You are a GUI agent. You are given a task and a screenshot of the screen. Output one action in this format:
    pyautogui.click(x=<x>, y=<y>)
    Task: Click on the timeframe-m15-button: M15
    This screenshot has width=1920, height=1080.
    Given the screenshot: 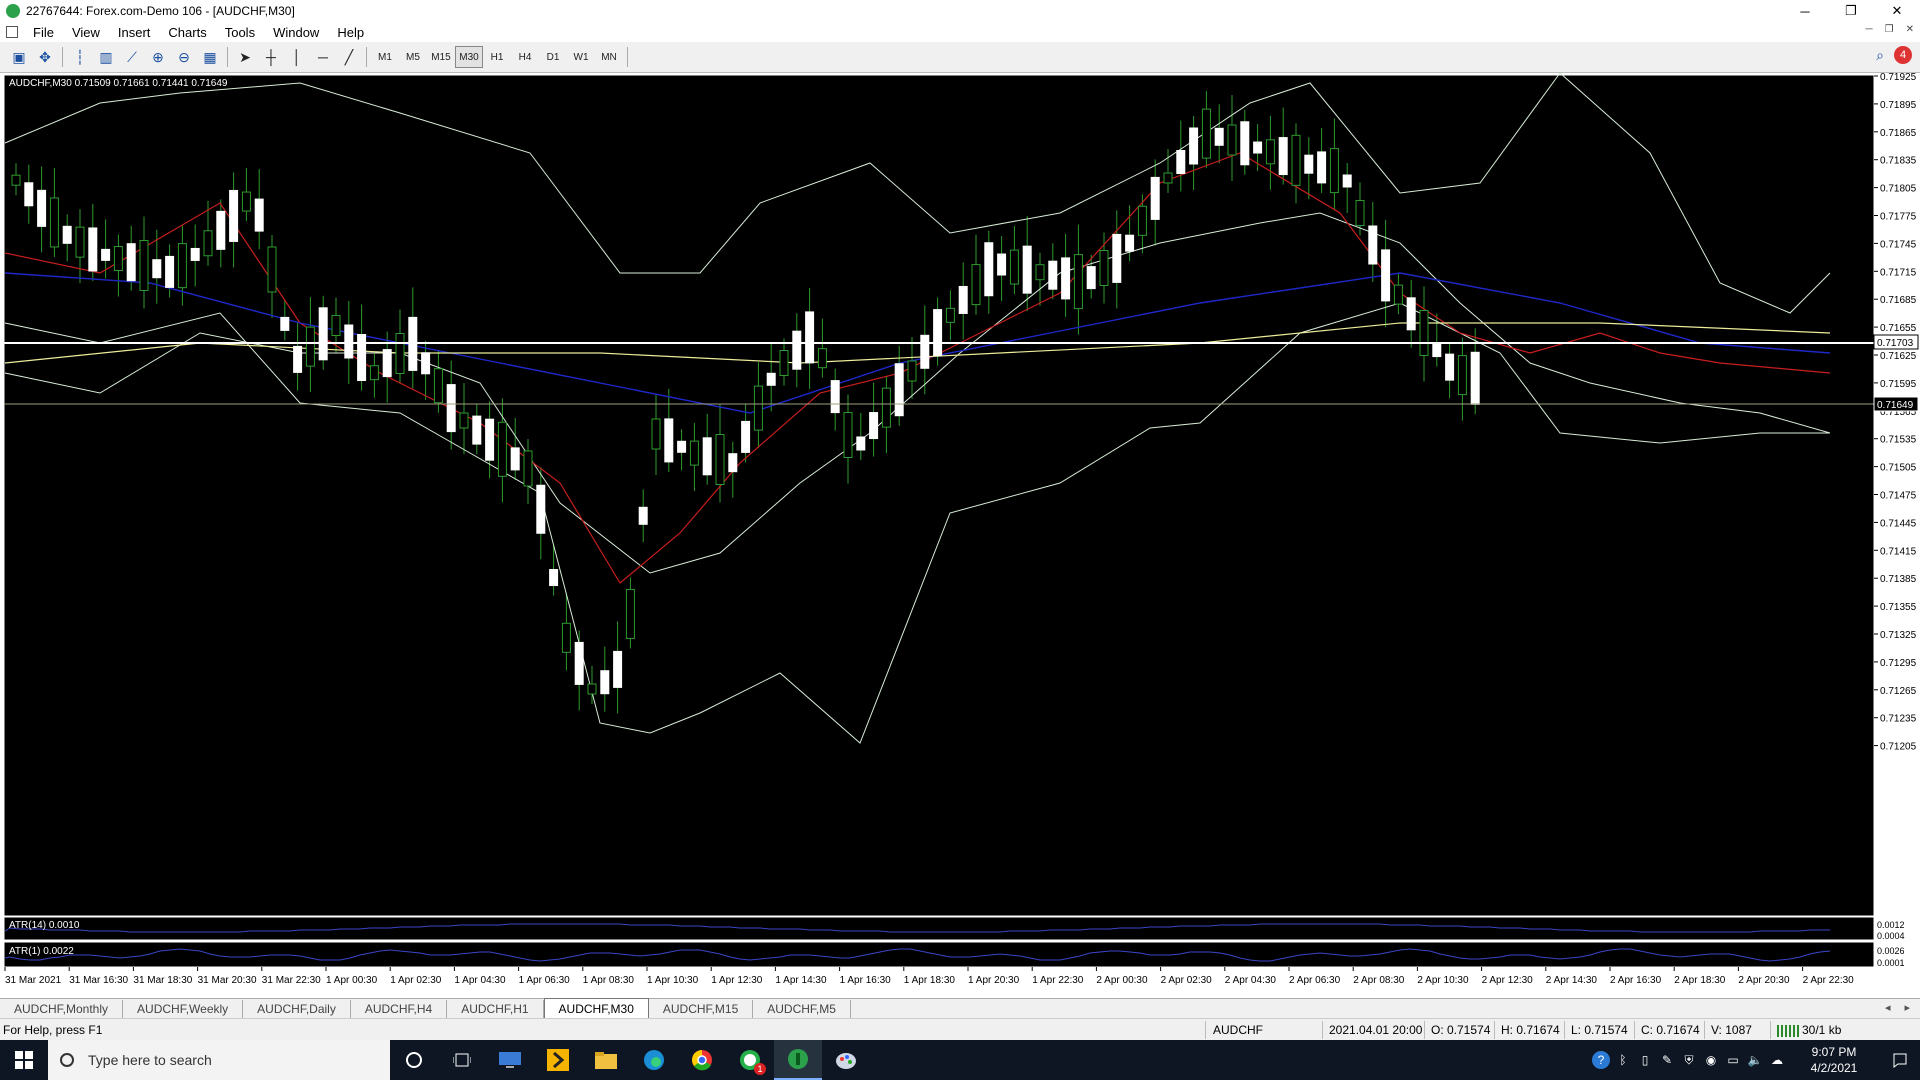 What is the action you would take?
    pyautogui.click(x=441, y=57)
    